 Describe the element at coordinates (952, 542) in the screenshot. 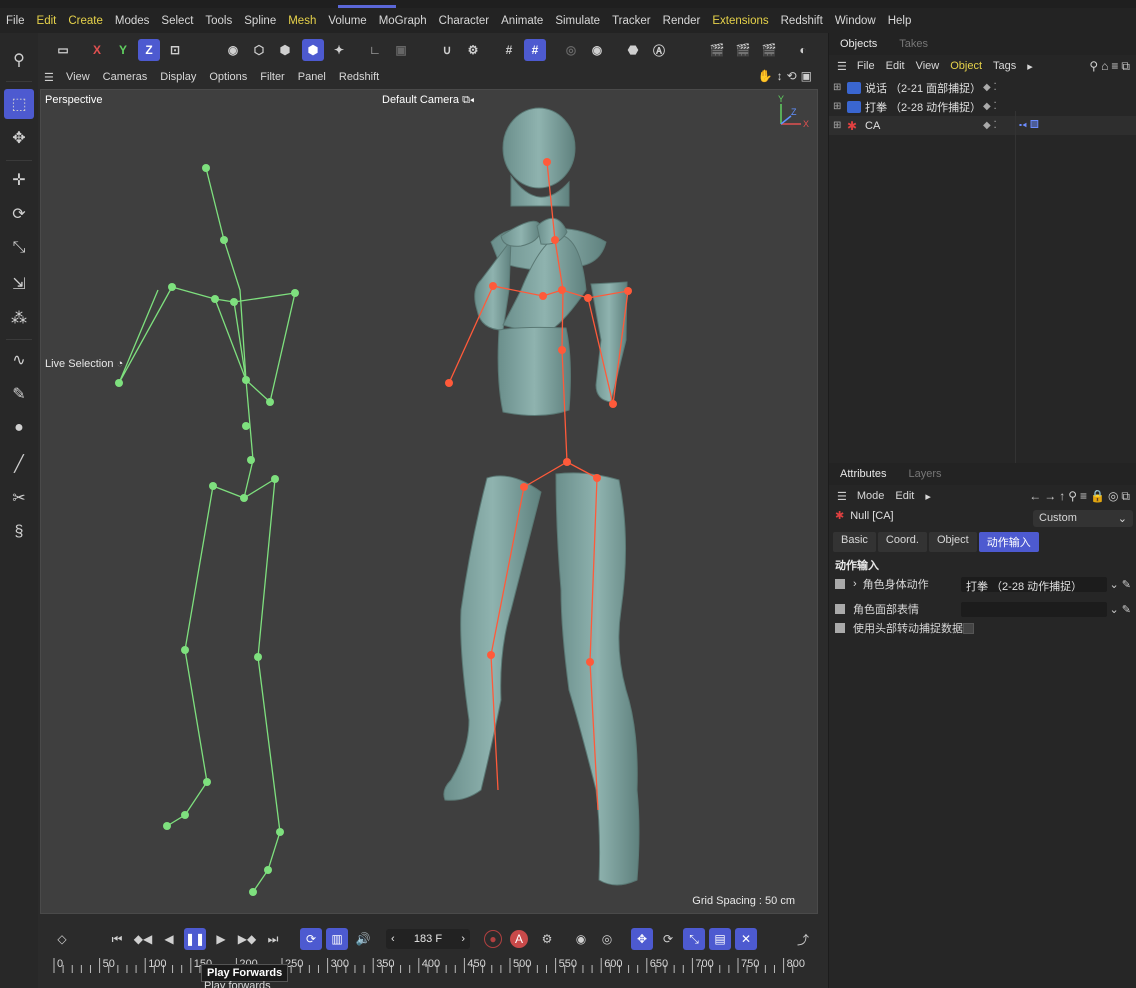

I see `subtab-object: Object` at that location.